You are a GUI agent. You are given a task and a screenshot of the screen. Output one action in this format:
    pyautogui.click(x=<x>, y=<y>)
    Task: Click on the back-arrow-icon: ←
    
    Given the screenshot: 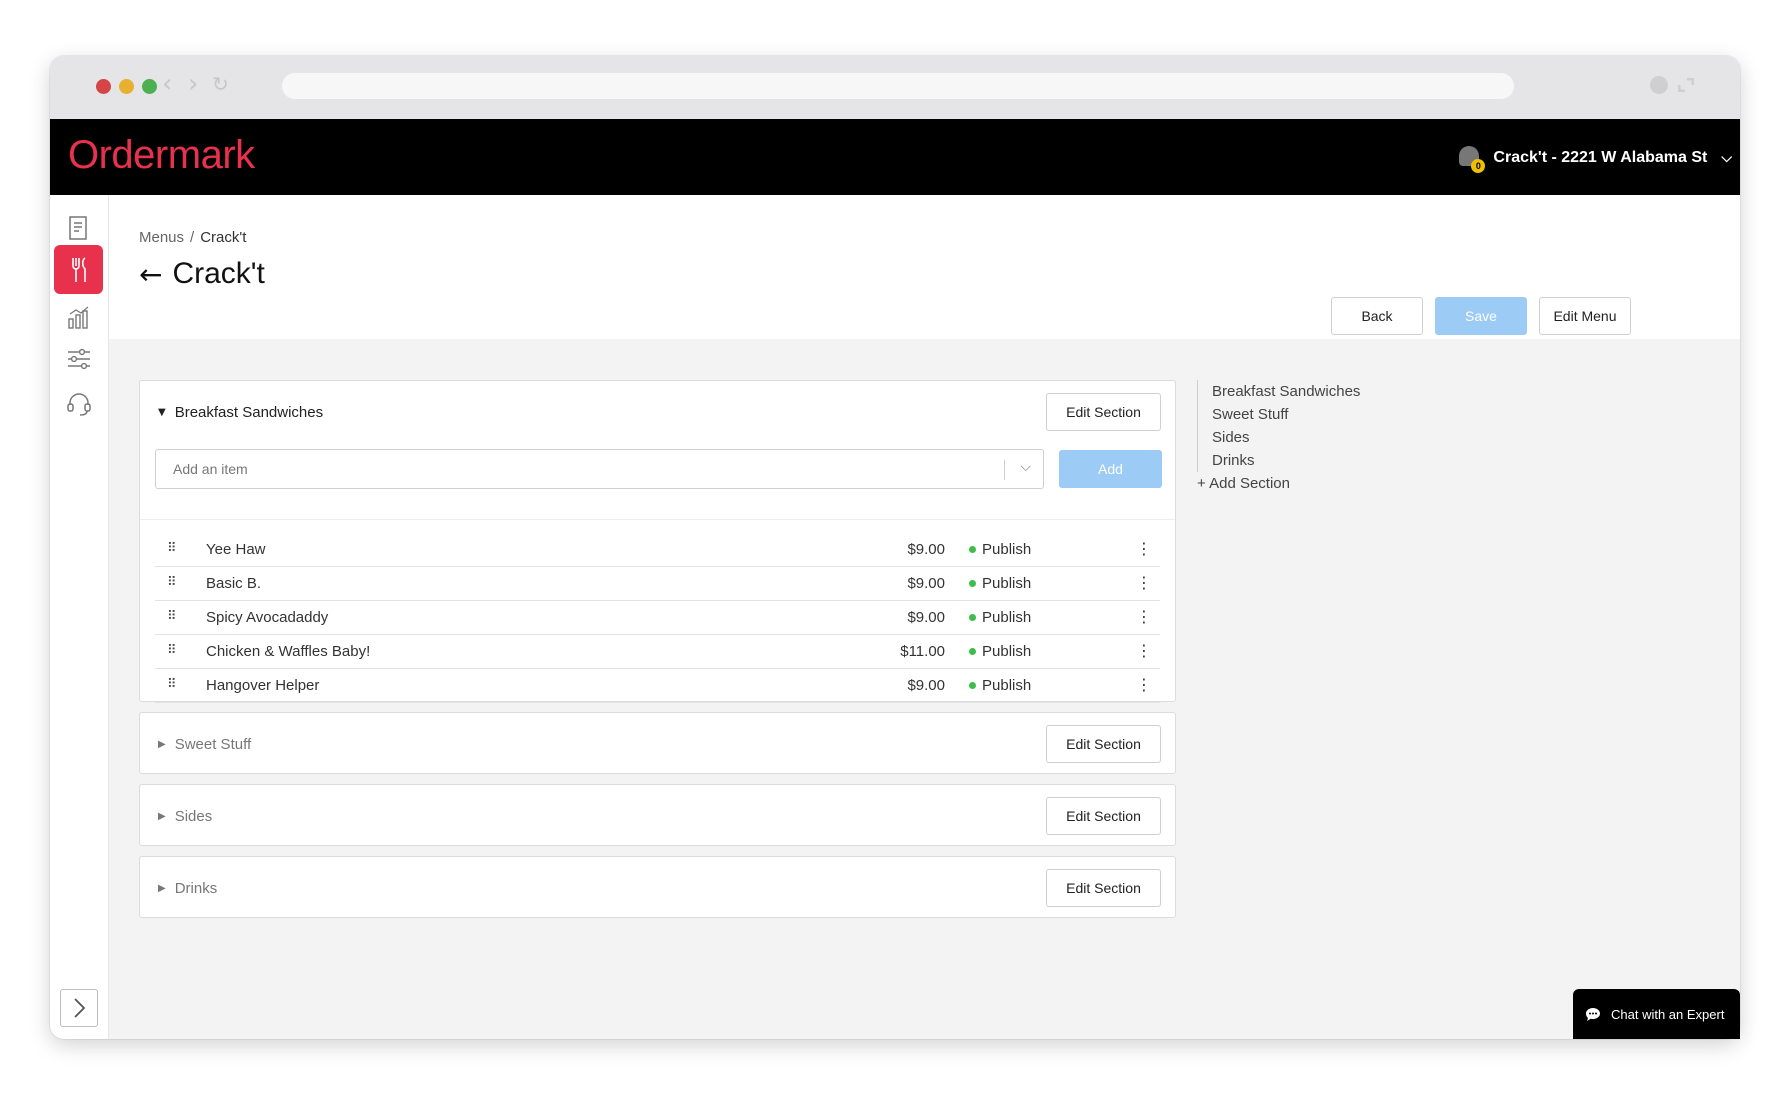 What is the action you would take?
    pyautogui.click(x=150, y=274)
    